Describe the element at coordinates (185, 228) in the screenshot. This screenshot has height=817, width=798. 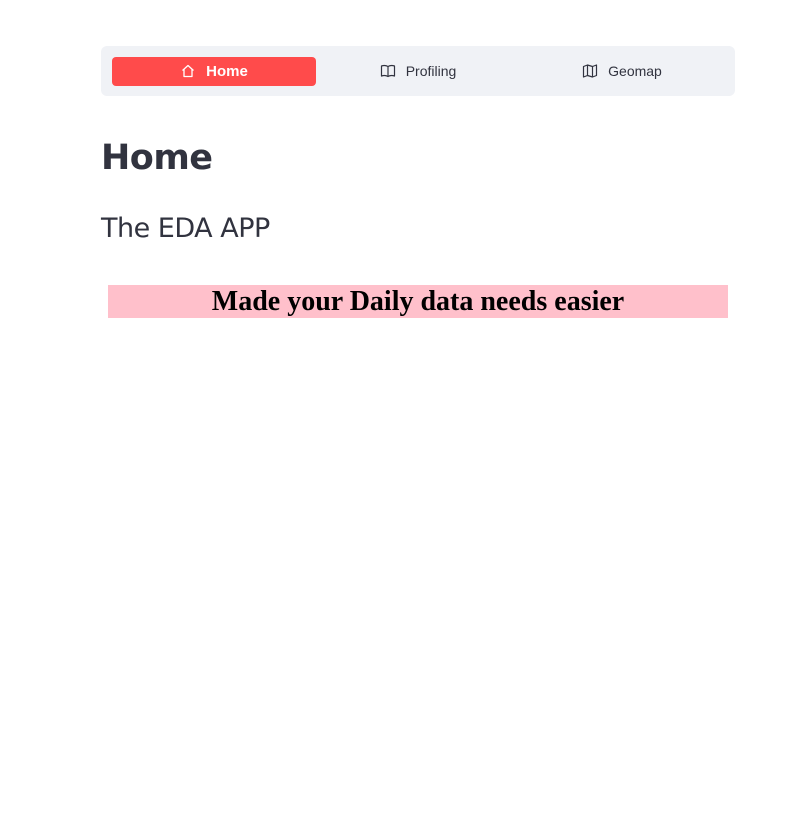
I see `page-subtitle: The EDA APP` at that location.